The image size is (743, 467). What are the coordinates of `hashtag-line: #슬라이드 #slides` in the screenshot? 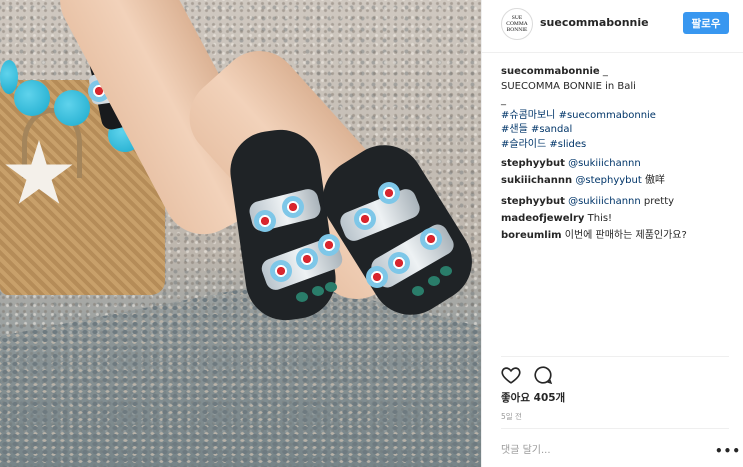 It's located at (617, 145).